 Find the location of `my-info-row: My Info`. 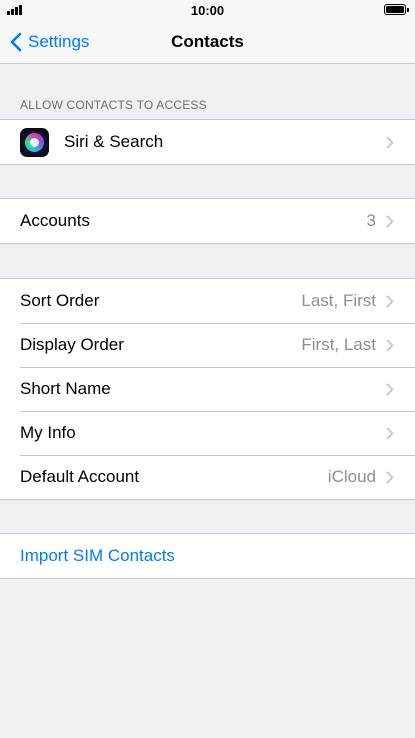

my-info-row: My Info is located at coordinates (207, 433).